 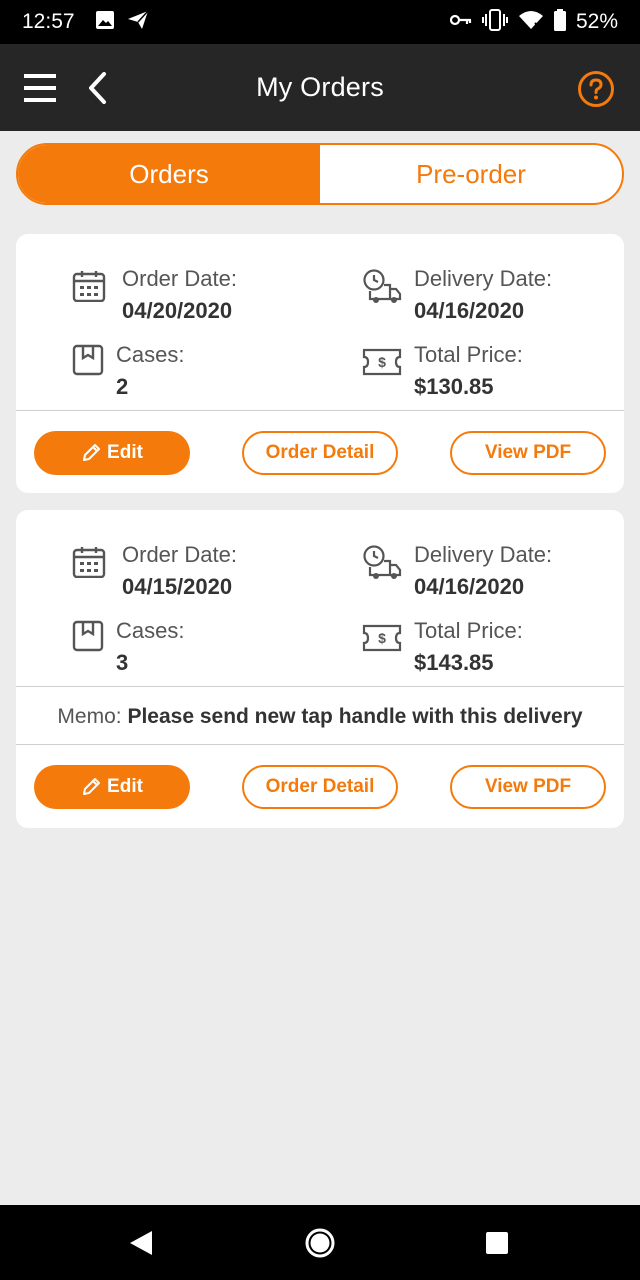 I want to click on order-date-value: 04/15/2020, so click(x=177, y=586).